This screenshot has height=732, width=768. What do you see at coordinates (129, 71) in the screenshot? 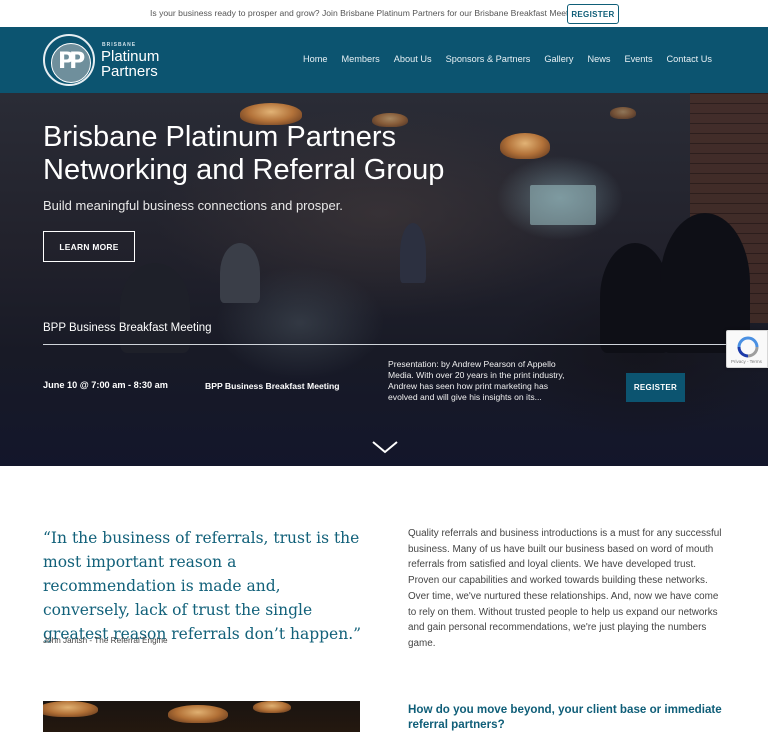
I see `logo-line-2: Partners` at bounding box center [129, 71].